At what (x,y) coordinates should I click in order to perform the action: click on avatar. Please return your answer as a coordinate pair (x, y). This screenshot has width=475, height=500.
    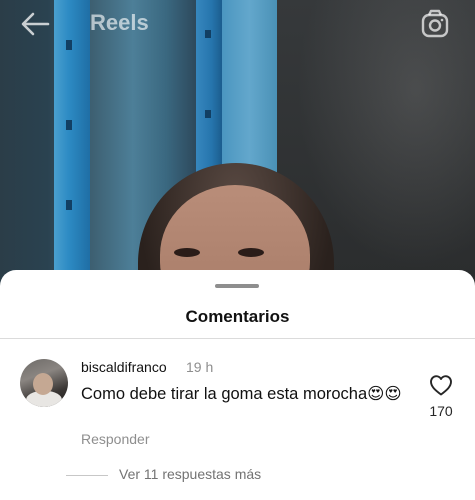
    Looking at the image, I should click on (44, 383).